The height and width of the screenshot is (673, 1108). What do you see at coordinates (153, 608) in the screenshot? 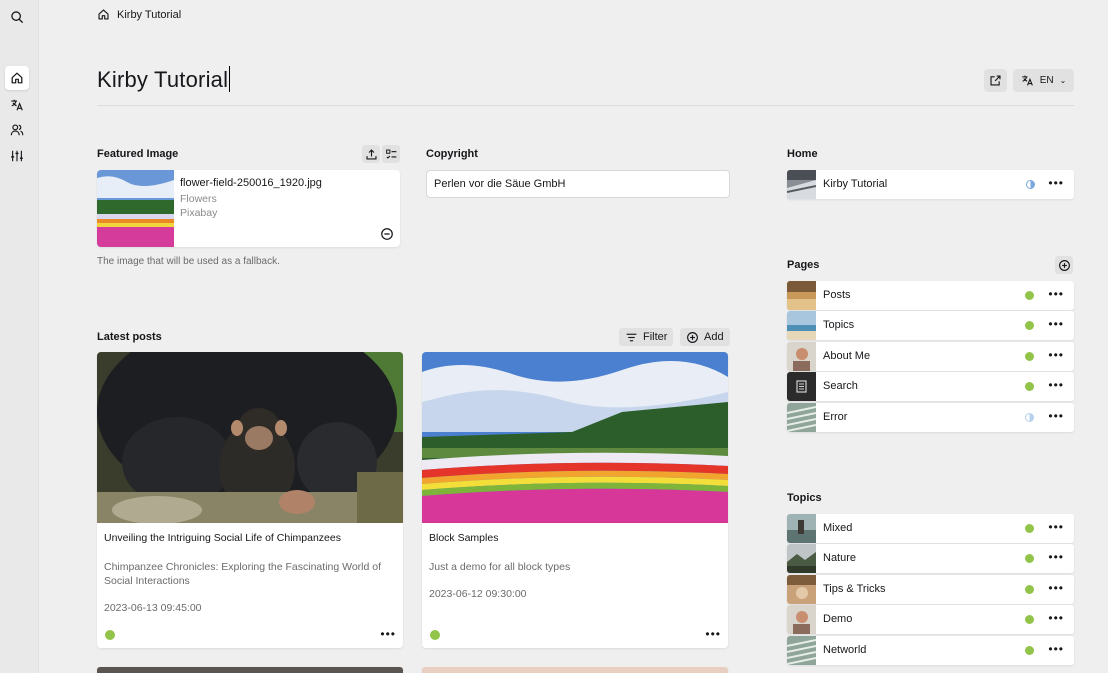
I see `post-date: 2023-06-13 09:45:00` at bounding box center [153, 608].